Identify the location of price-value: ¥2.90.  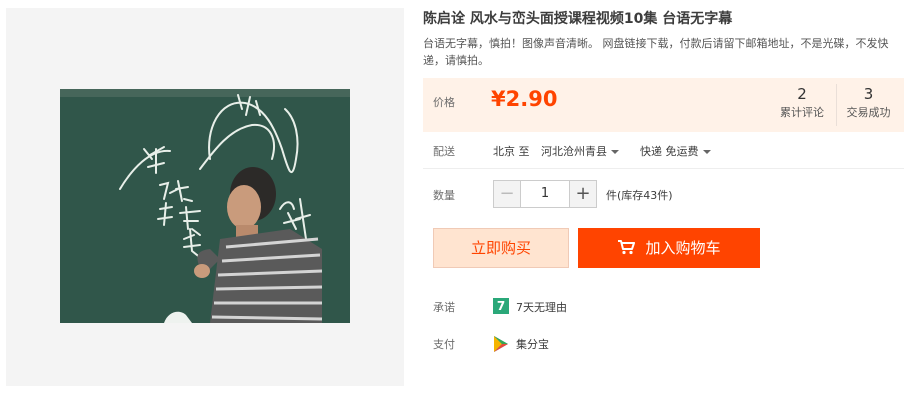
(524, 99).